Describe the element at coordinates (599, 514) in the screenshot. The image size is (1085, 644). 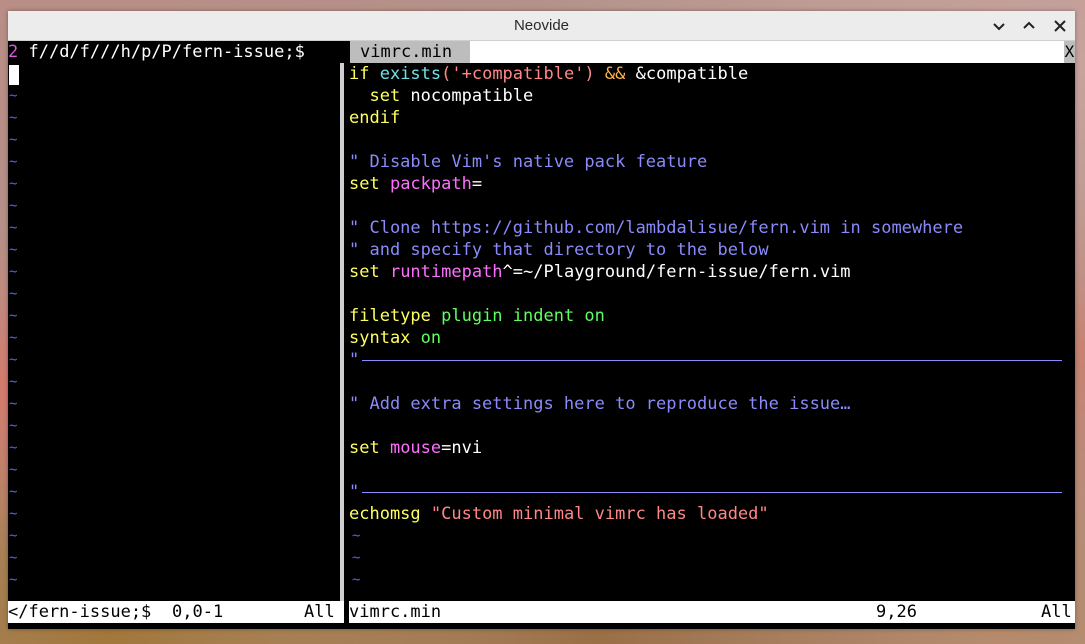
I see `code-token: "Custom minimal vimrc has loaded"` at that location.